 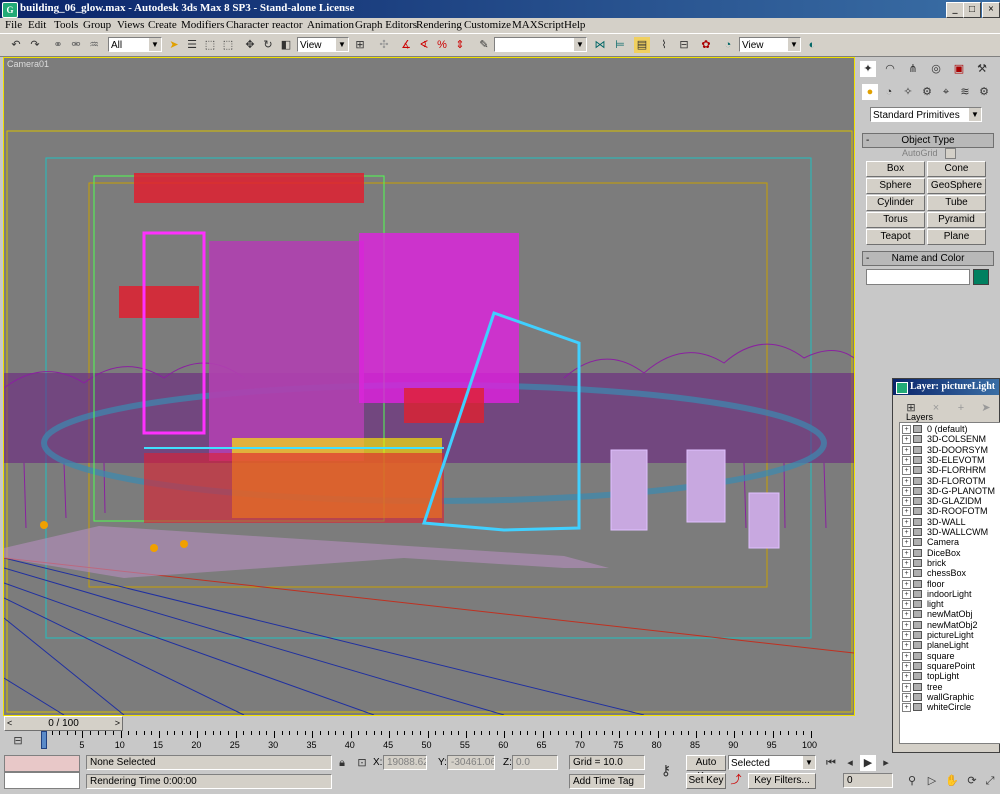 I want to click on key-selection-dropdown: Selected ▼, so click(x=772, y=762).